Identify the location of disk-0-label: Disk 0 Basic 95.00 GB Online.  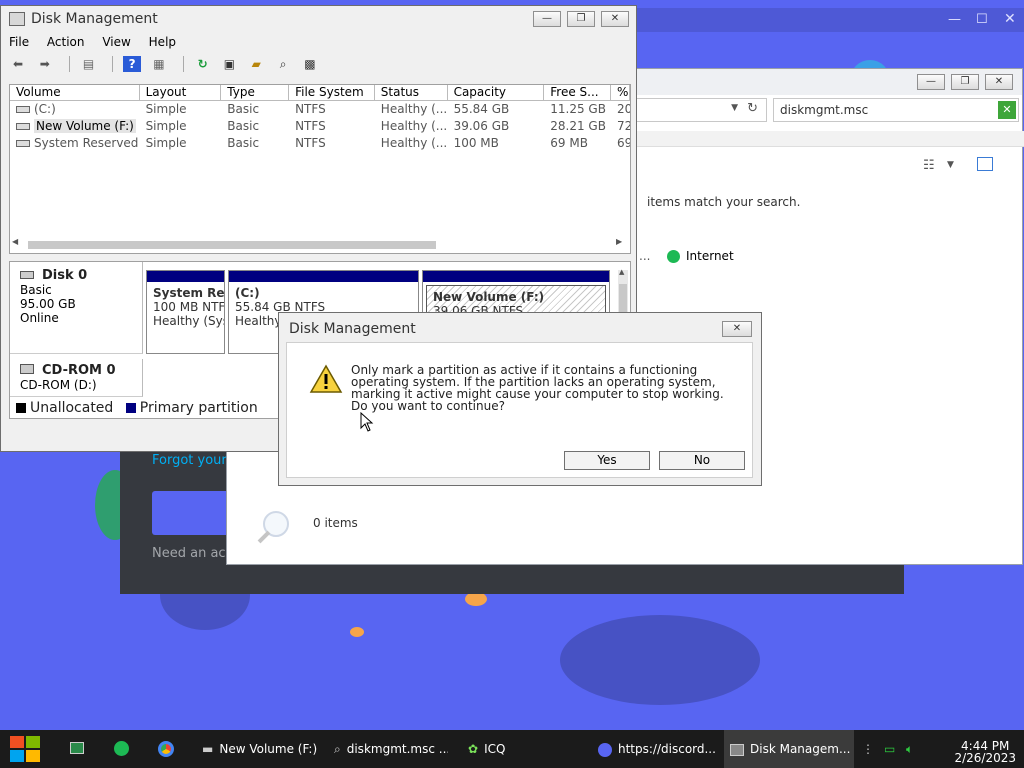
(76, 308).